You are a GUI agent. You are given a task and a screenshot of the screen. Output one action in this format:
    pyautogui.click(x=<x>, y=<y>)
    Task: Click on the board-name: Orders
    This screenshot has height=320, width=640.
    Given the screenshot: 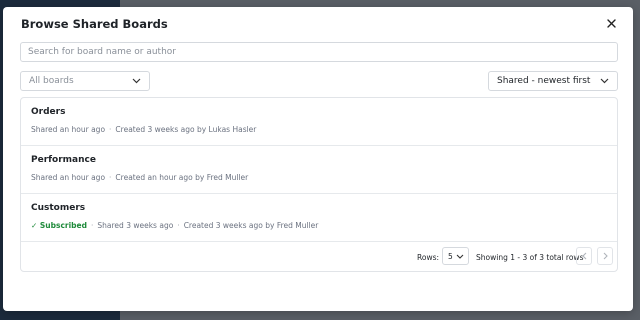 What is the action you would take?
    pyautogui.click(x=48, y=112)
    